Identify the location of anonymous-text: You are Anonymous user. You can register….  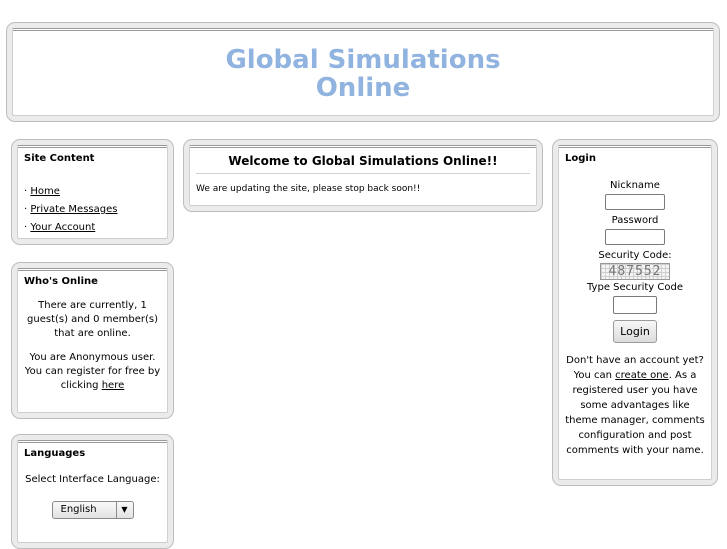
(92, 371).